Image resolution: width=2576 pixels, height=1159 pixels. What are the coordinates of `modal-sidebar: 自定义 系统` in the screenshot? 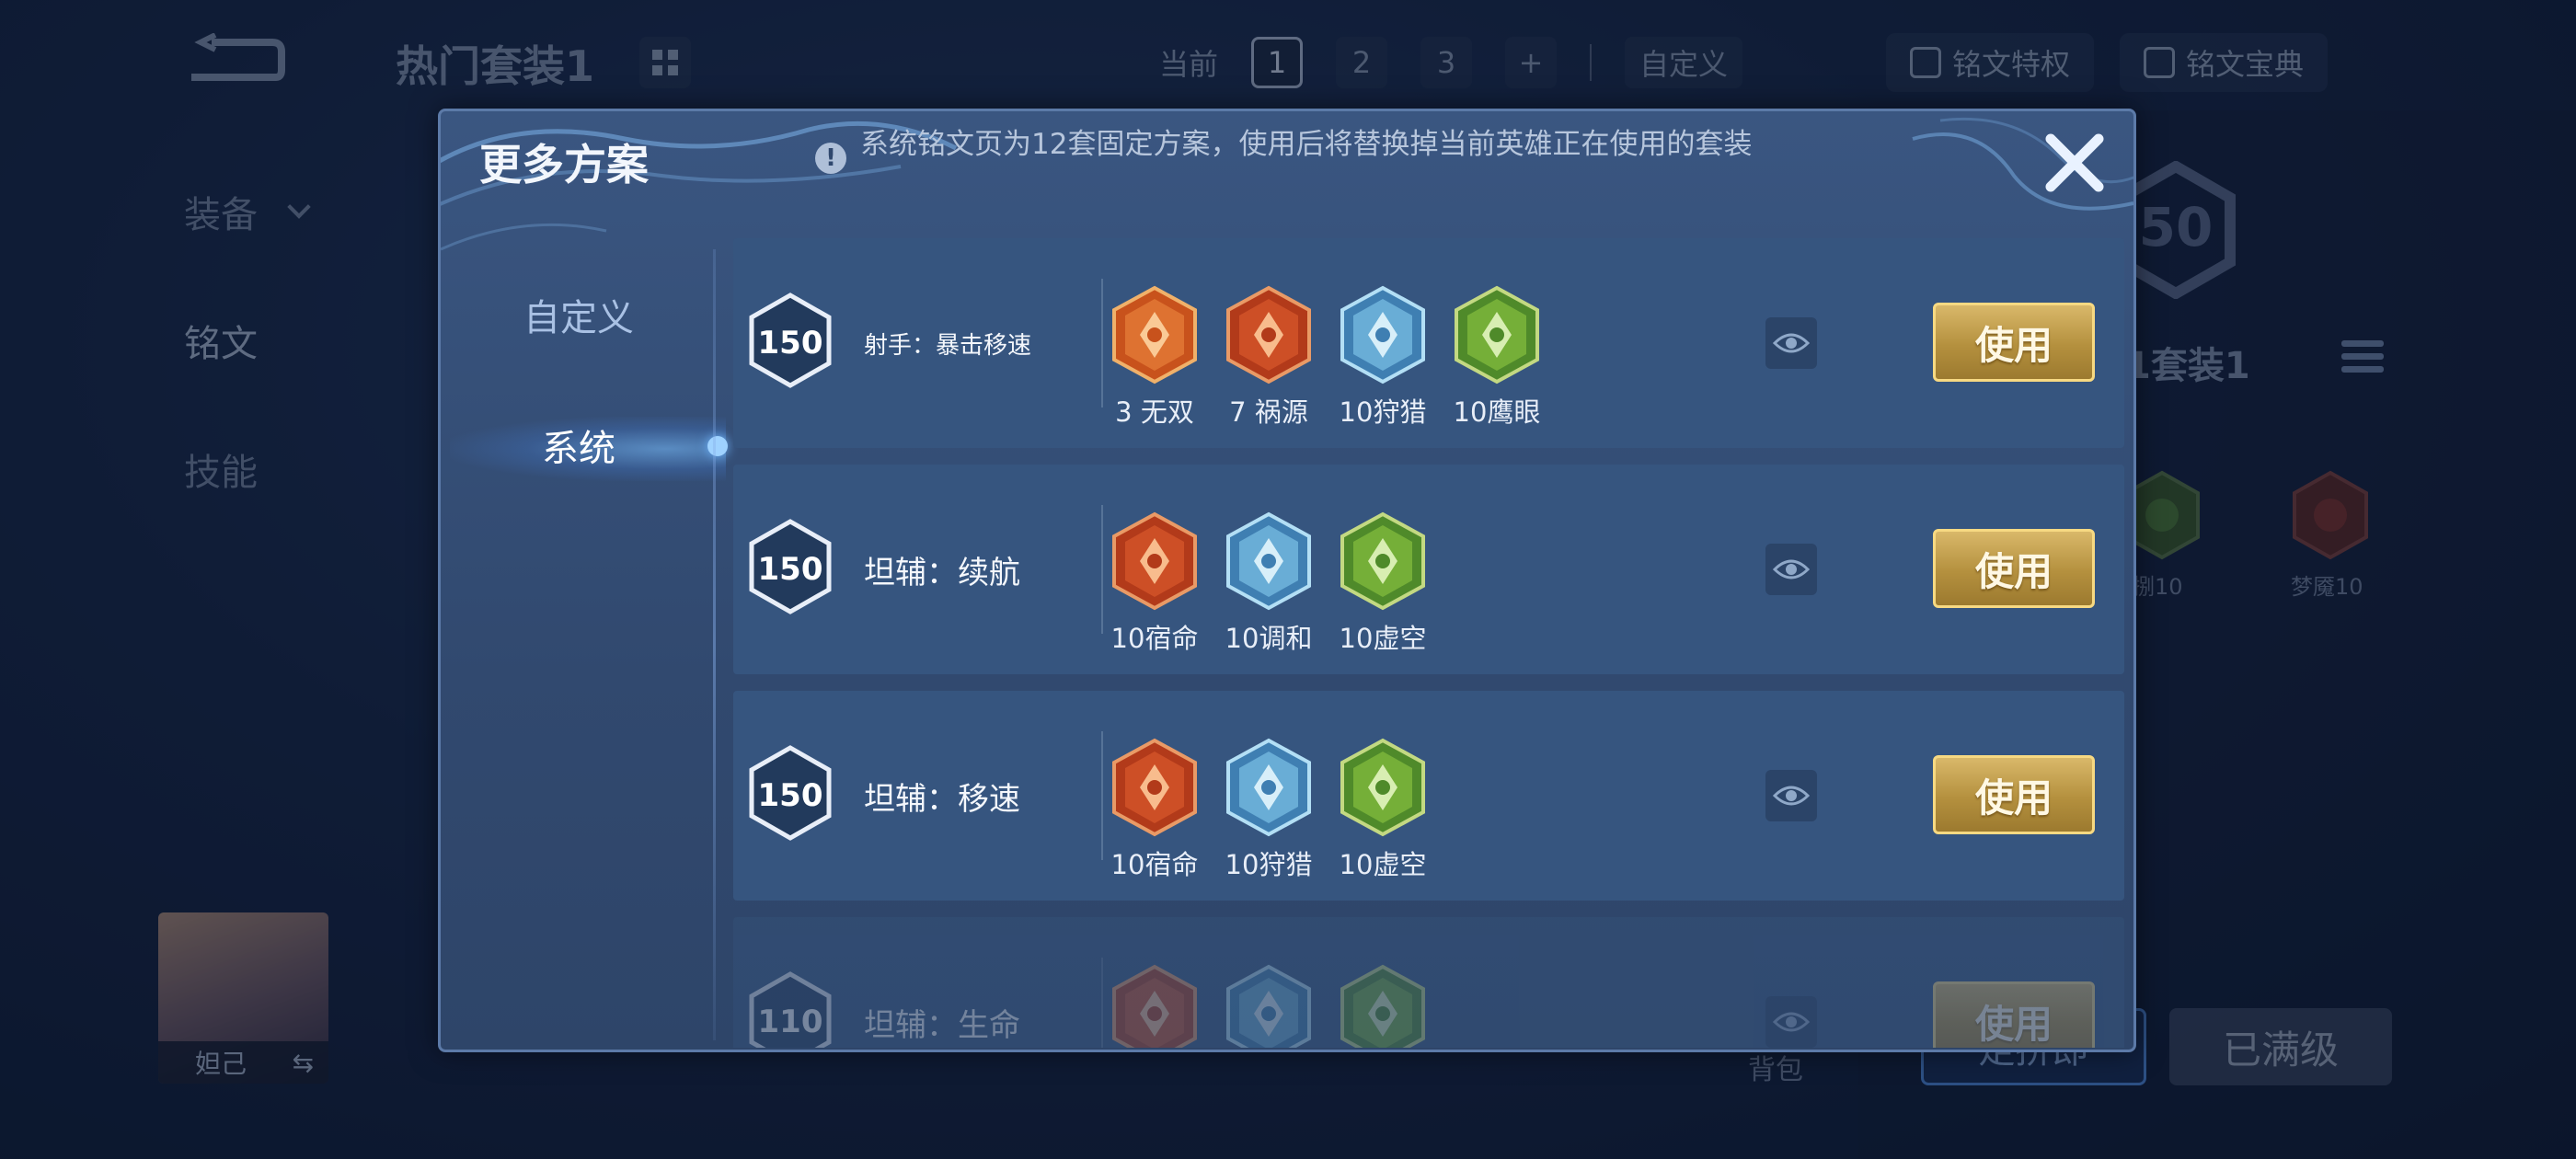 It's located at (584, 380).